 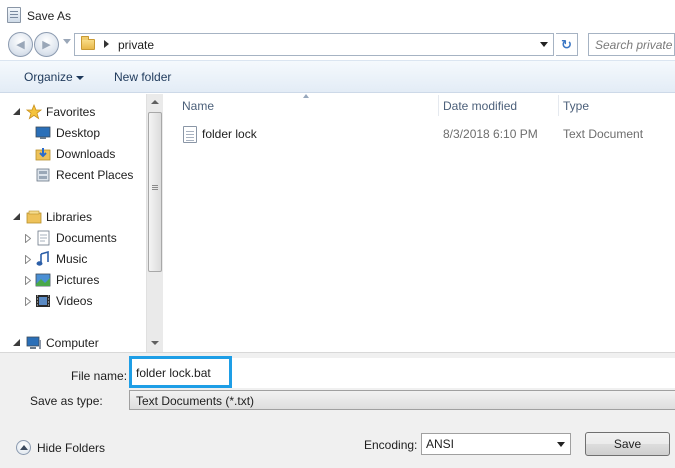 I want to click on nav-item-videos: Videos, so click(x=73, y=301).